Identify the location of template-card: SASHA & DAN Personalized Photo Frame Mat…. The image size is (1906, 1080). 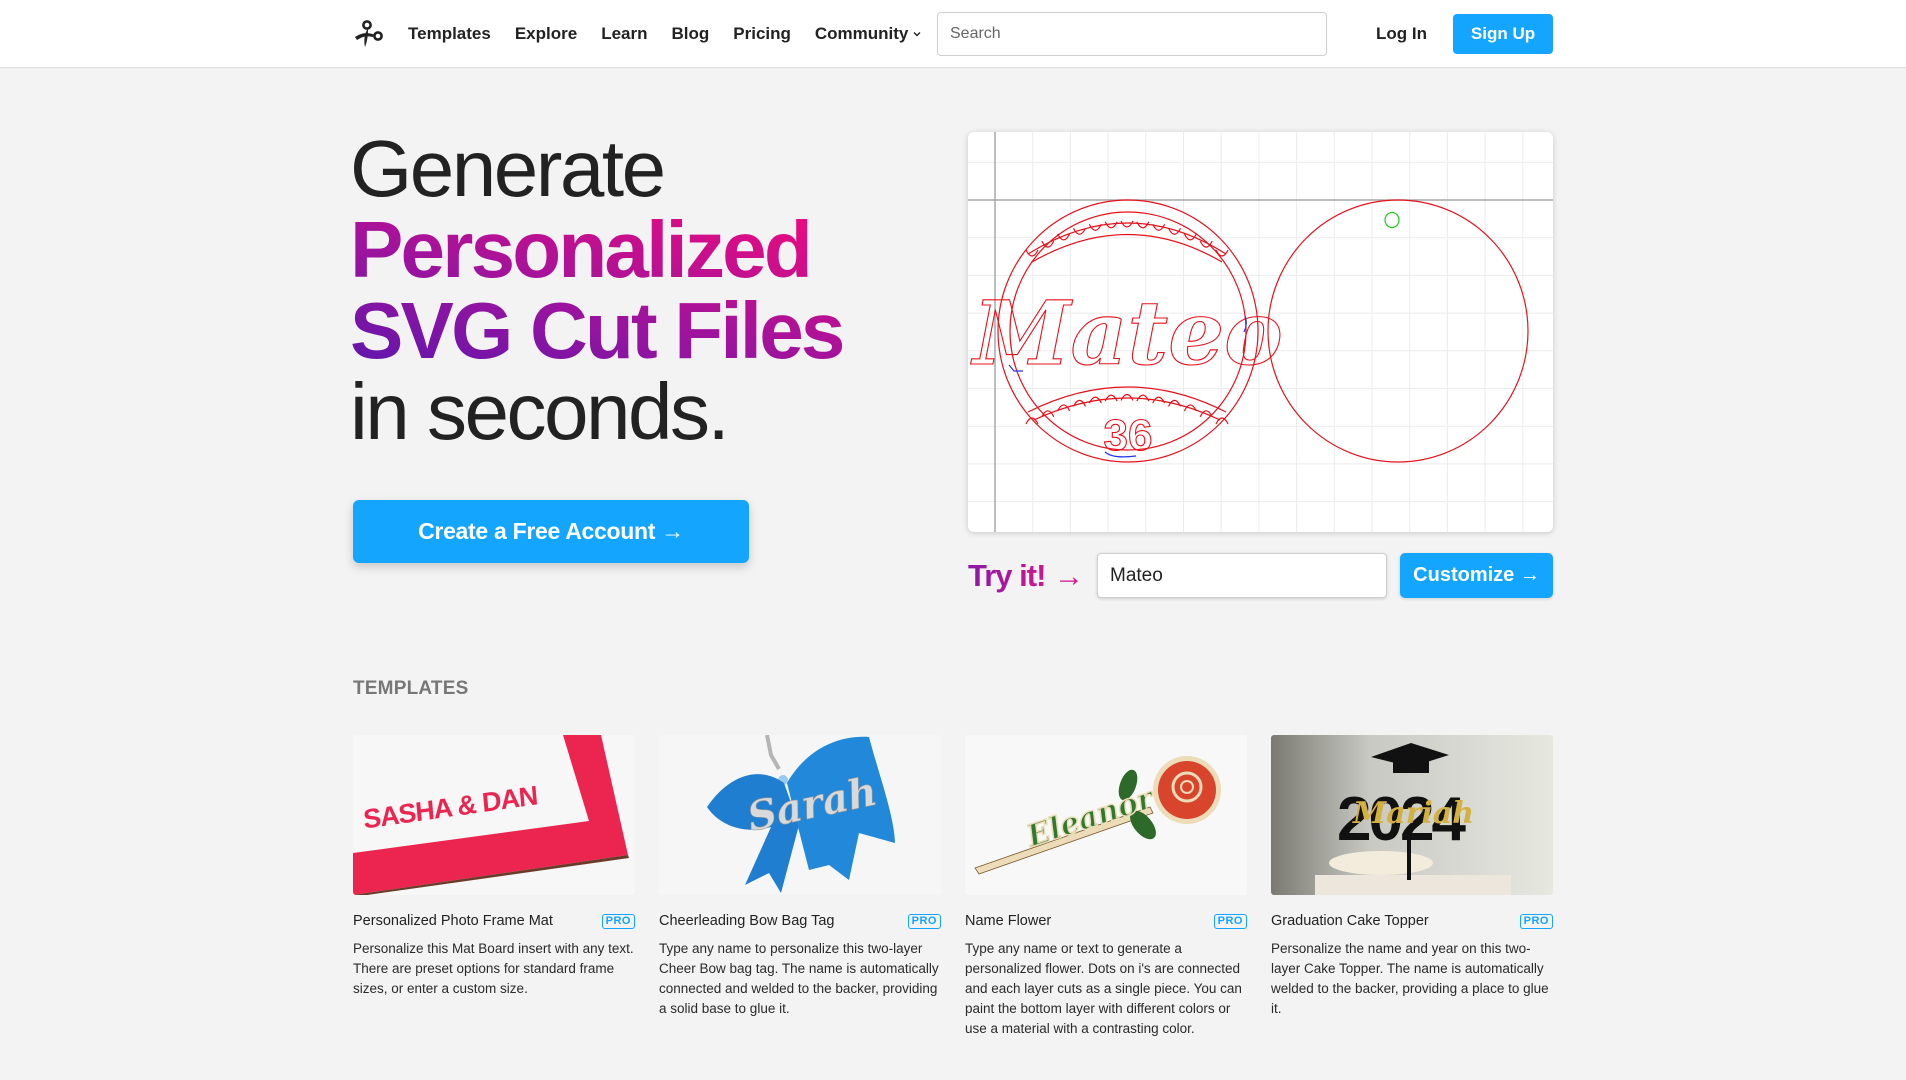
(494, 887).